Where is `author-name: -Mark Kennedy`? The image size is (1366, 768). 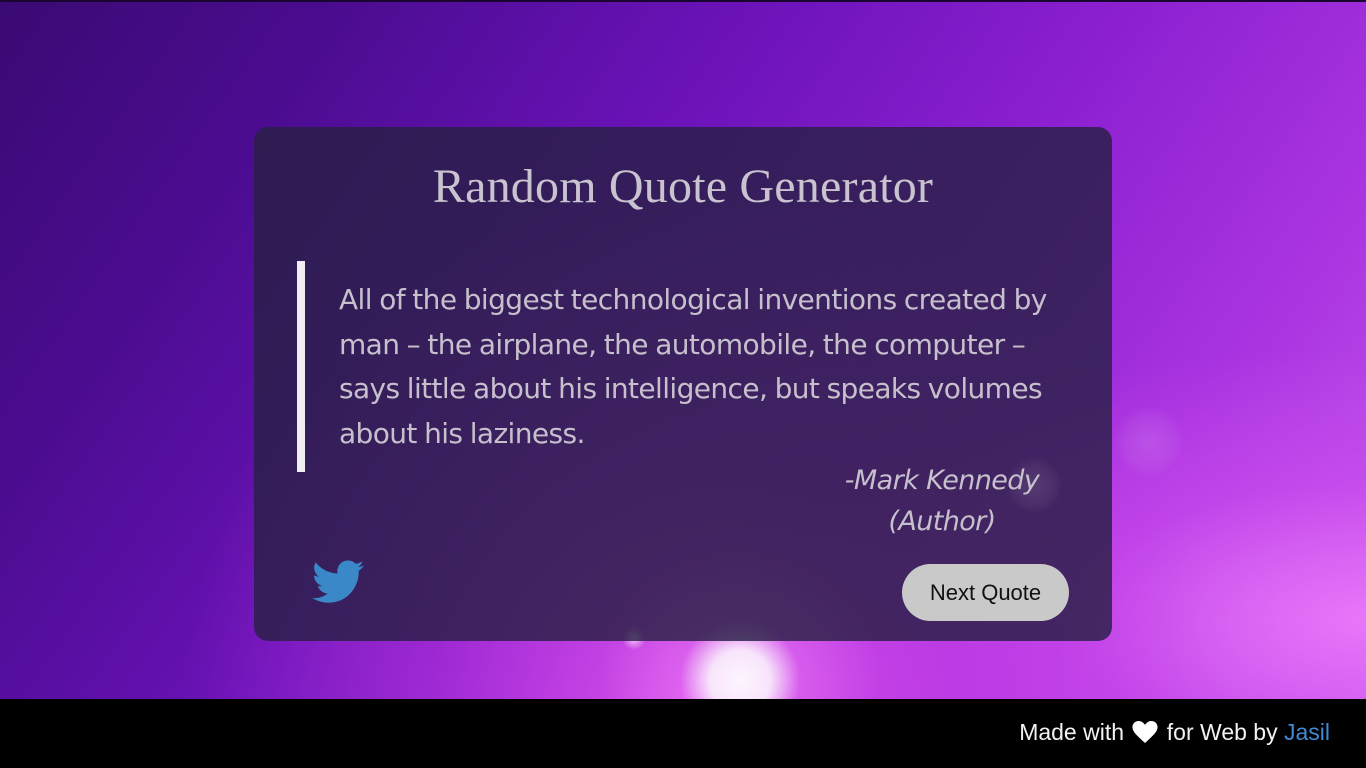
author-name: -Mark Kennedy is located at coordinates (942, 480).